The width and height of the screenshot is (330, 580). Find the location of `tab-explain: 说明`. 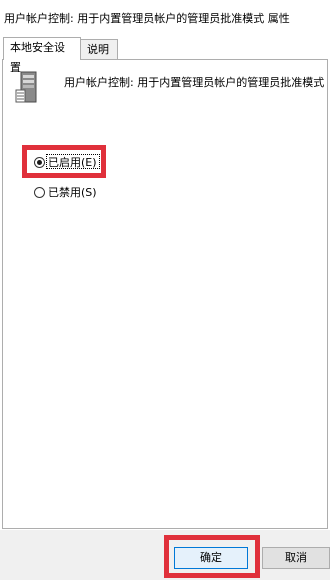

tab-explain: 说明 is located at coordinates (99, 49).